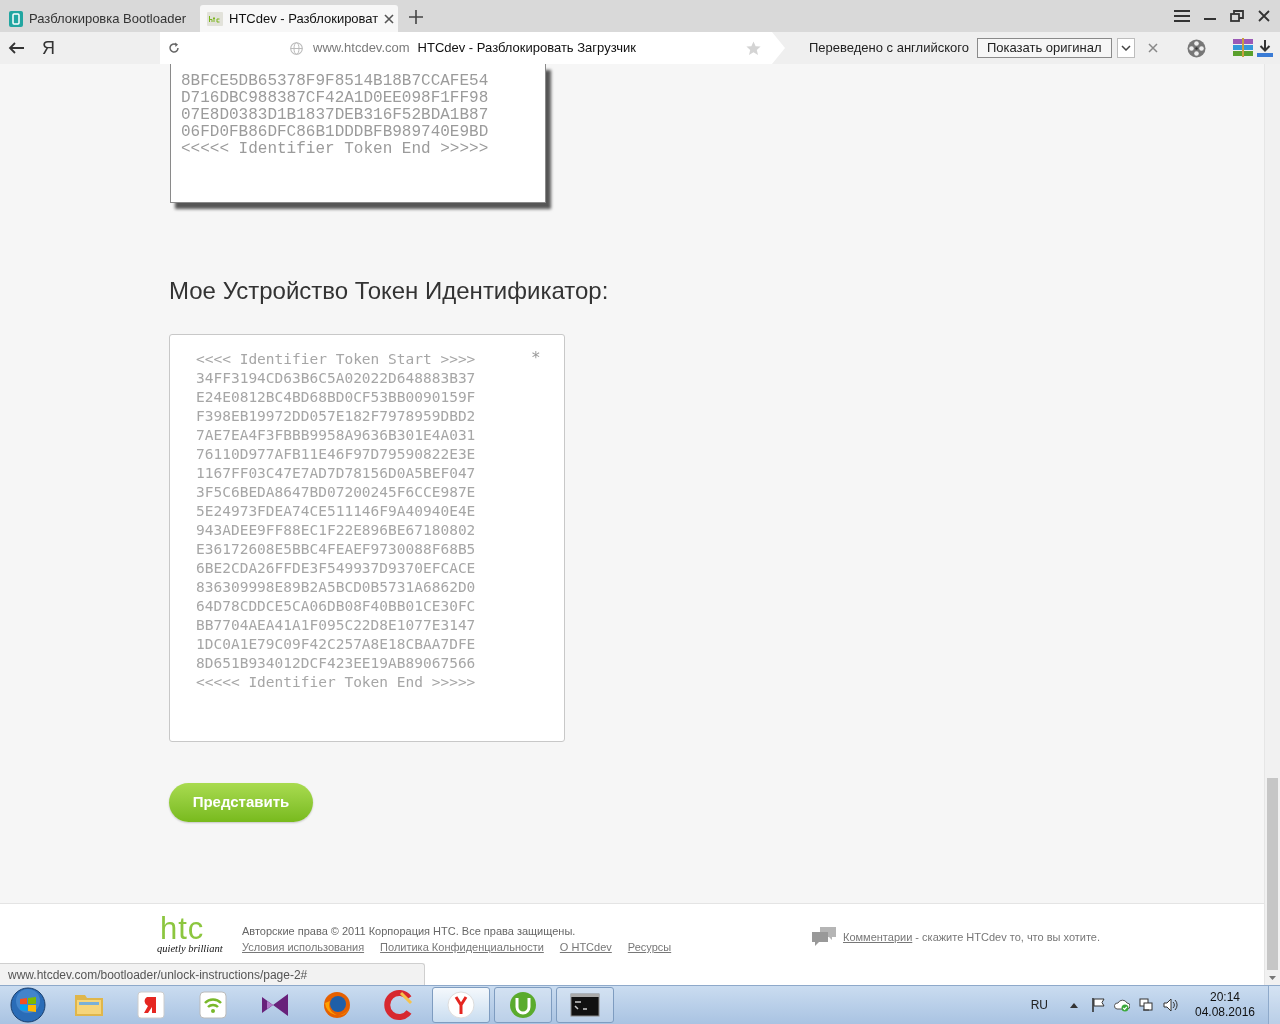 Image resolution: width=1280 pixels, height=1024 pixels. What do you see at coordinates (303, 947) in the screenshot?
I see `footer-link: Условия использования` at bounding box center [303, 947].